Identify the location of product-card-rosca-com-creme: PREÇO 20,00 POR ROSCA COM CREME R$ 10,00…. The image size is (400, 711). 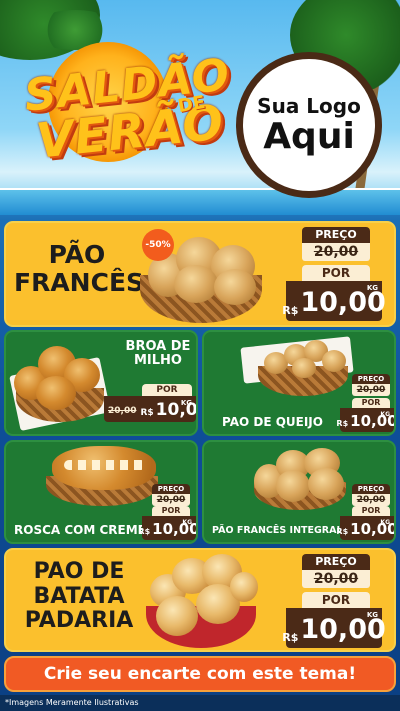
(101, 492).